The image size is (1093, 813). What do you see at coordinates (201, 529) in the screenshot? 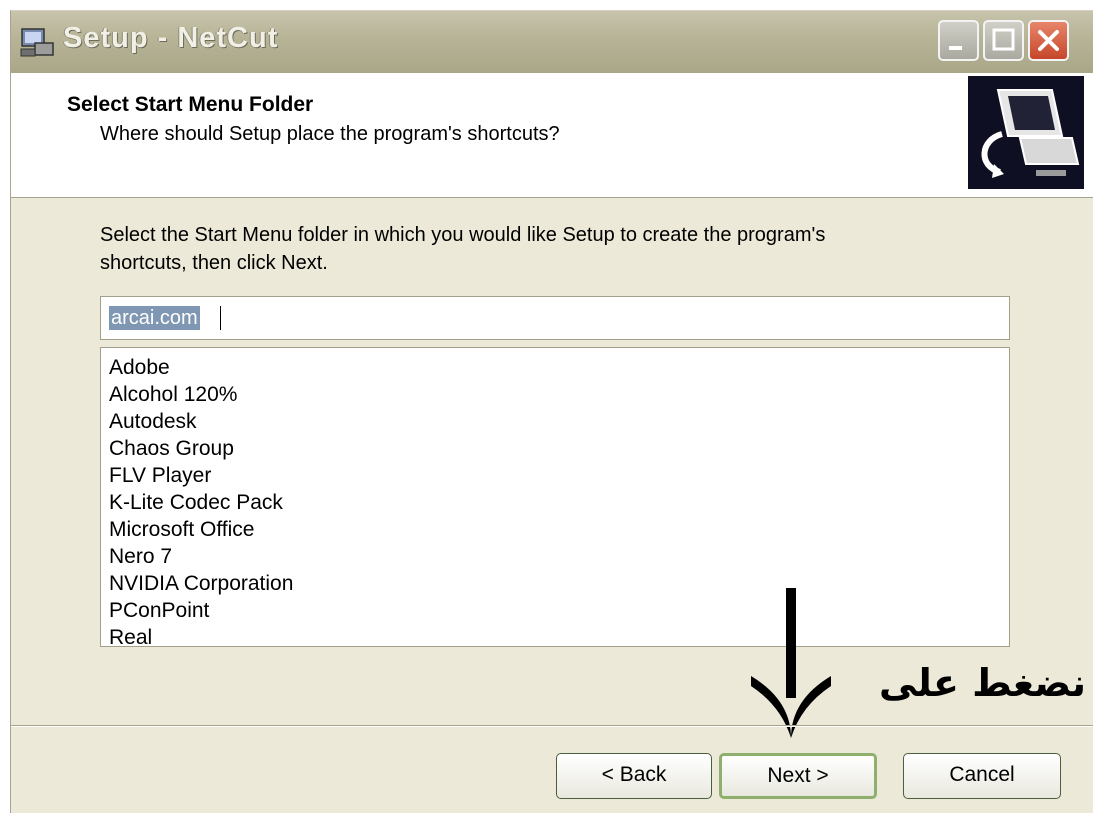
I see `list-item: Microsoft Office` at bounding box center [201, 529].